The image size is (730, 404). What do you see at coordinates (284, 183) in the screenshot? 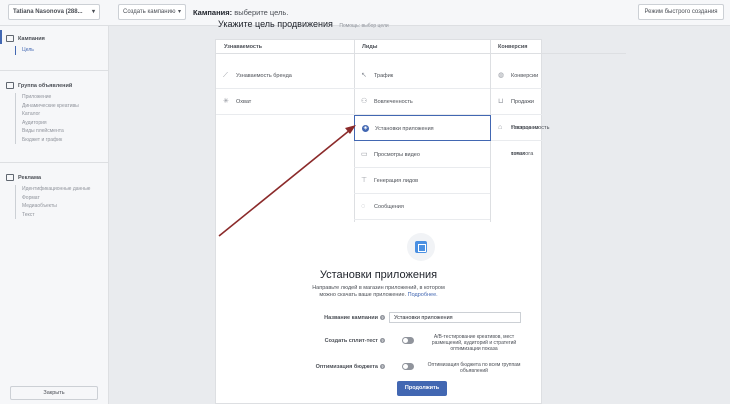
I see `arrow-line` at bounding box center [284, 183].